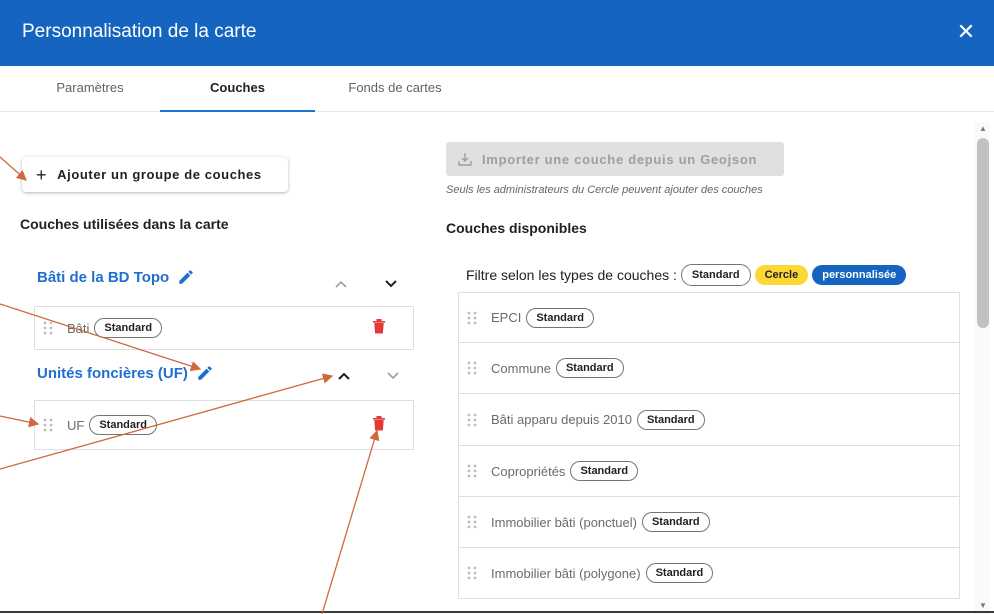 The width and height of the screenshot is (994, 614). What do you see at coordinates (781, 275) in the screenshot?
I see `filter-chip-cercle: Cercle` at bounding box center [781, 275].